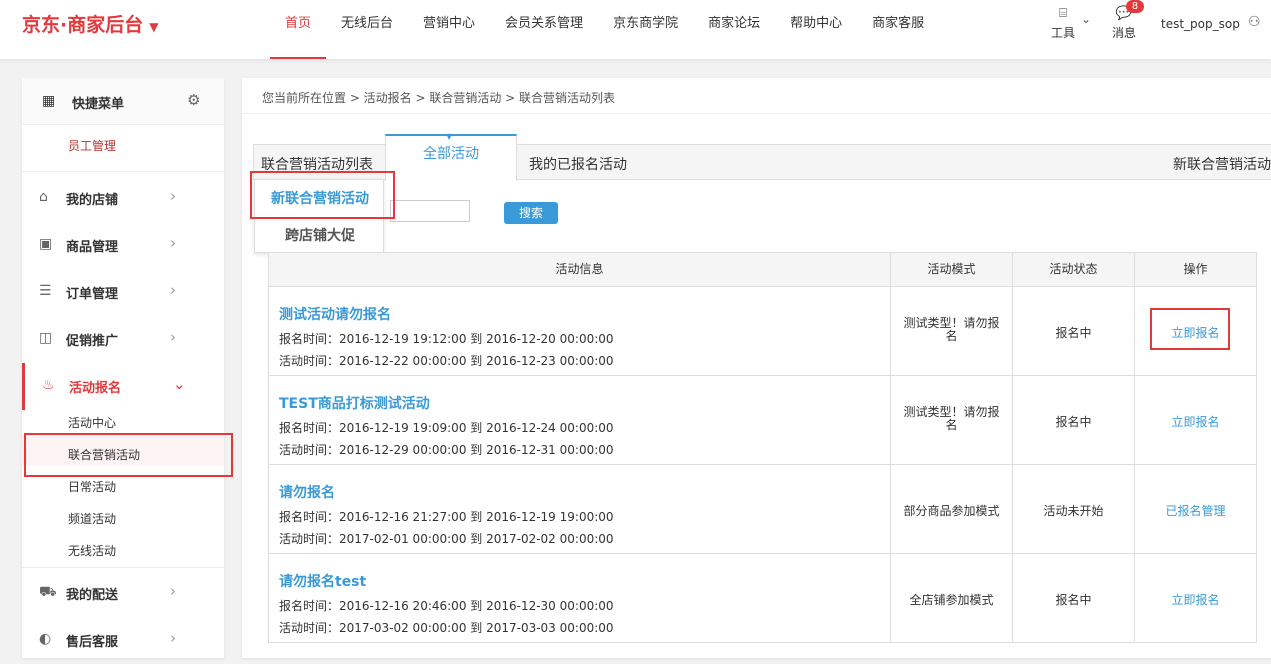 This screenshot has width=1271, height=664. I want to click on status-cell: 活动未开始, so click(1073, 509).